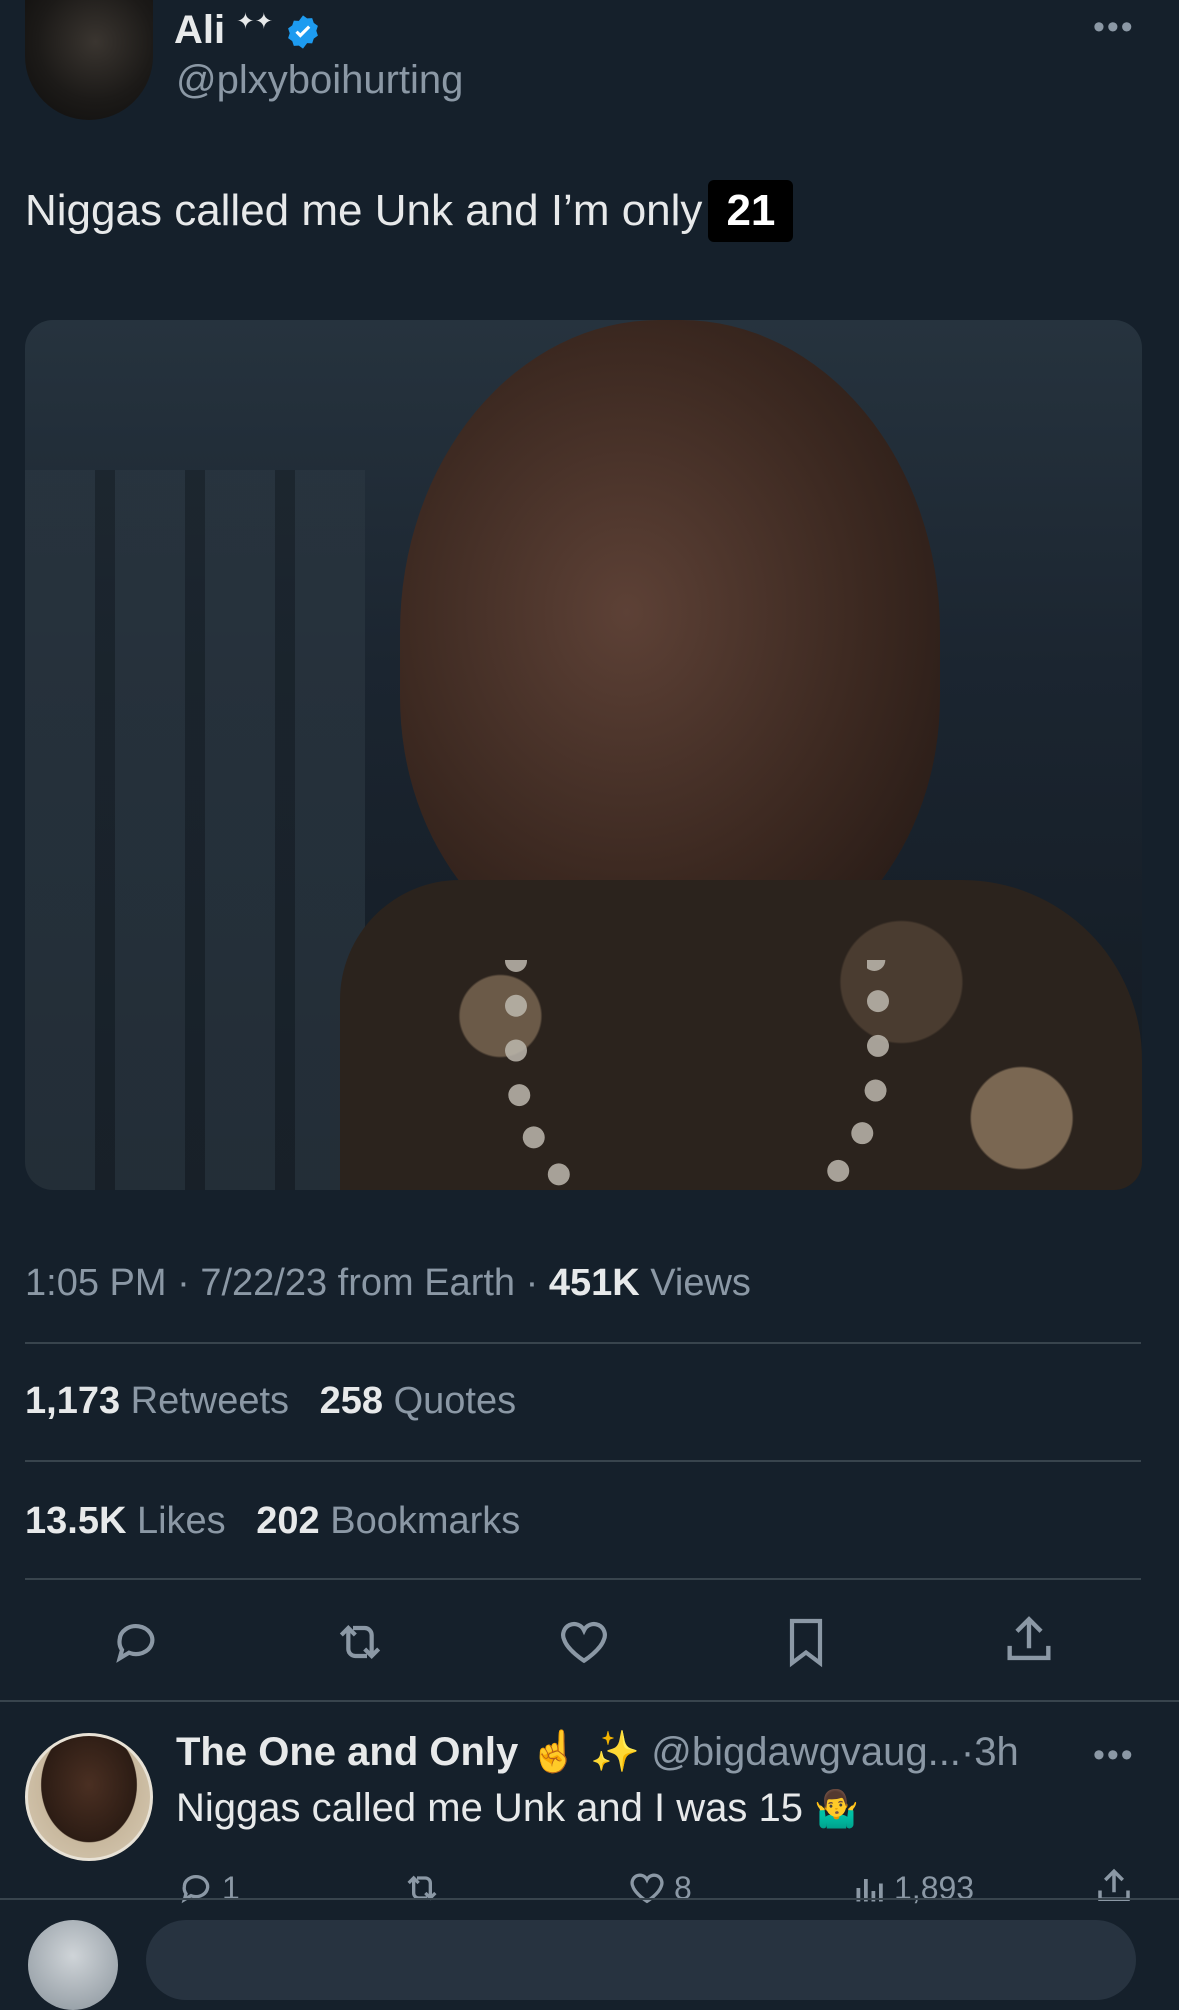  I want to click on compose-avatar, so click(73, 1965).